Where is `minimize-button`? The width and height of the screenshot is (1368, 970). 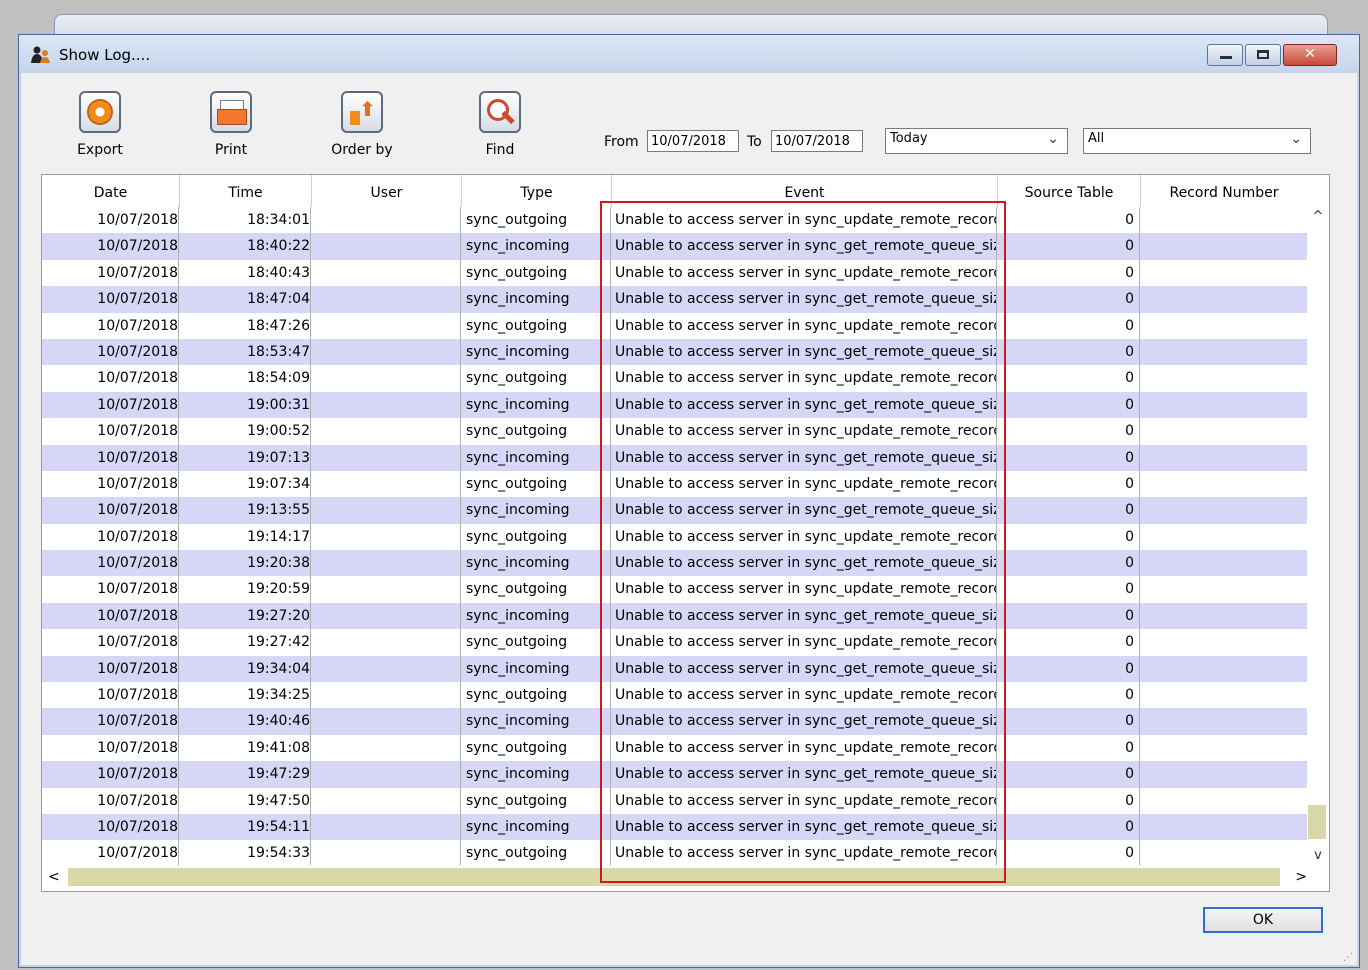
minimize-button is located at coordinates (1225, 55).